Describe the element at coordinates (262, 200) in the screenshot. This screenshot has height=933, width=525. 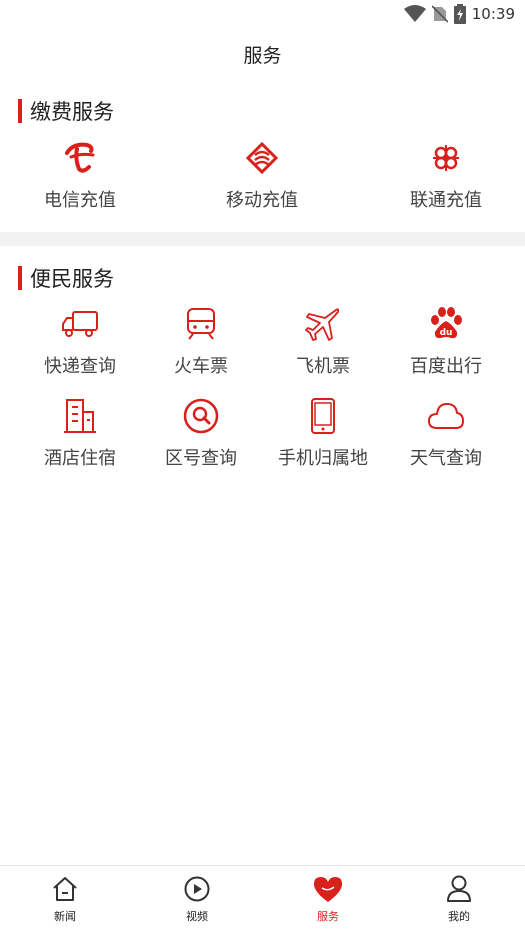
I see `item-label: 移动充值` at that location.